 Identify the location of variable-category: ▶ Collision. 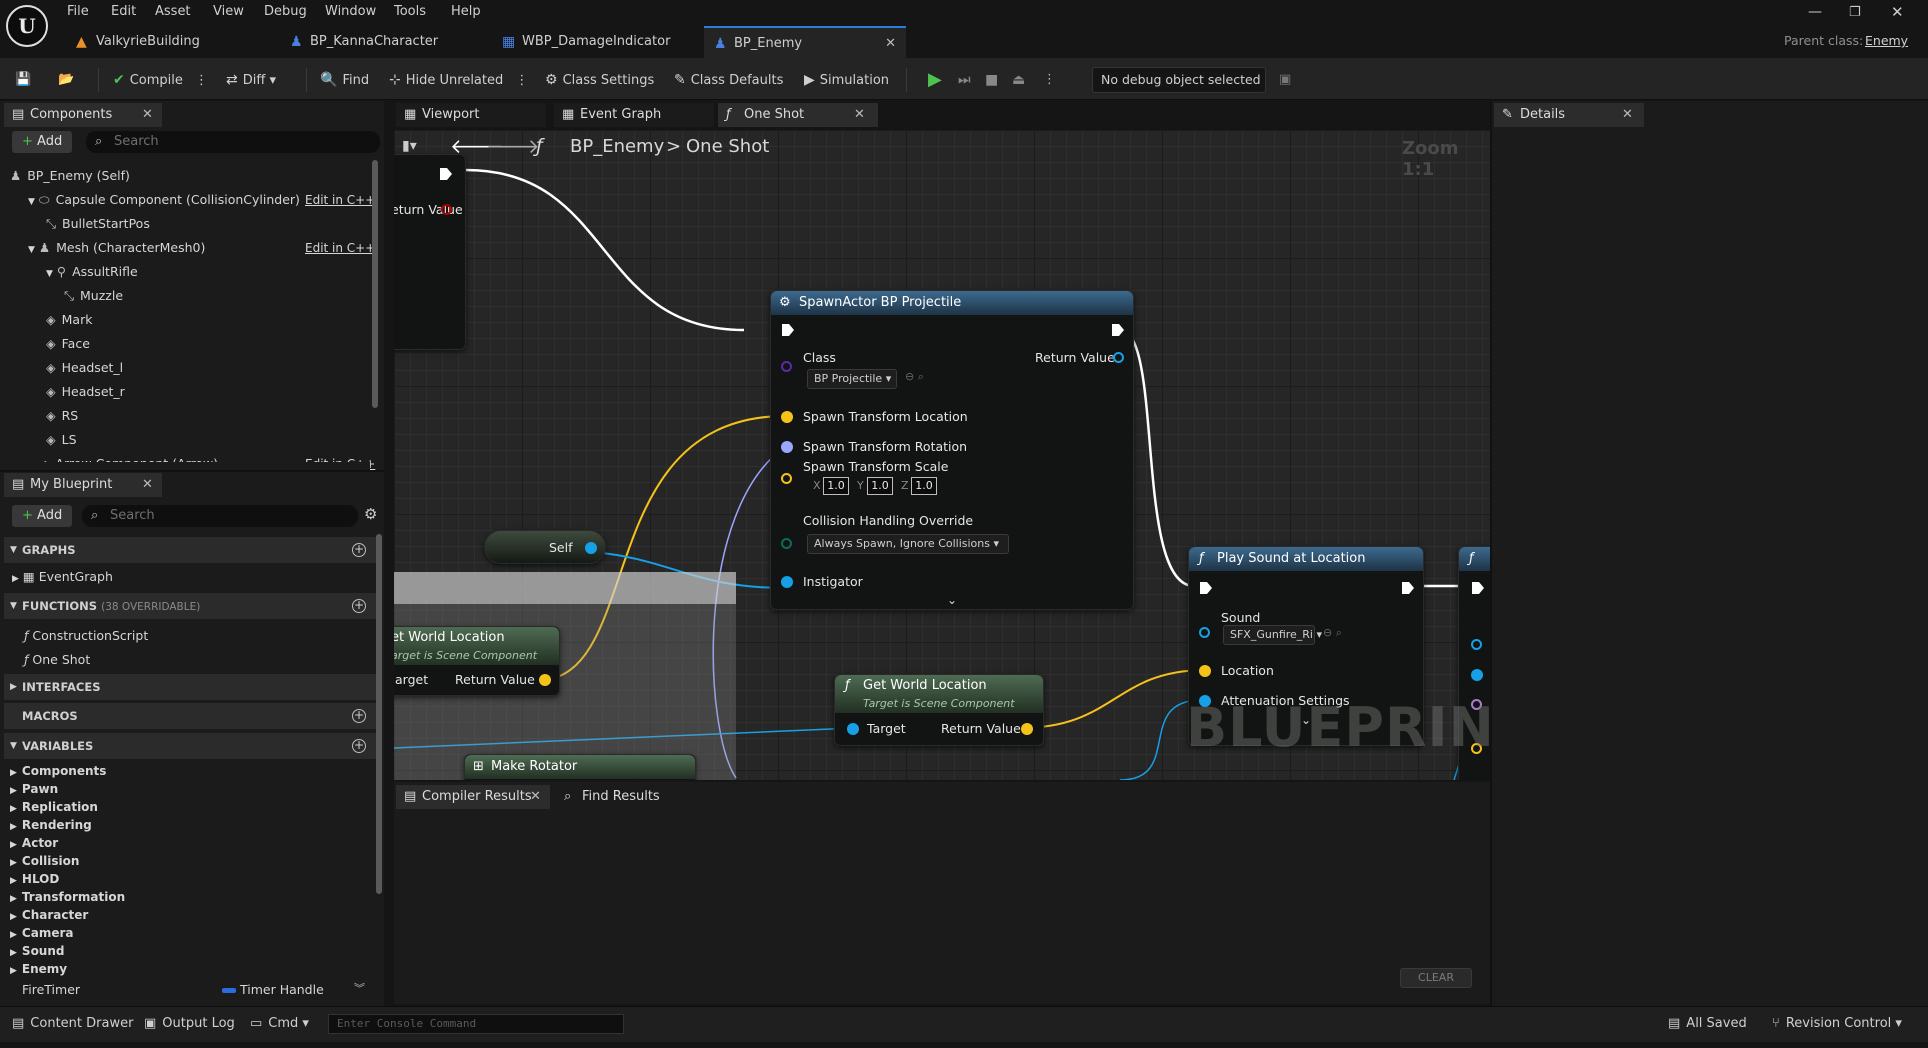
(44, 861).